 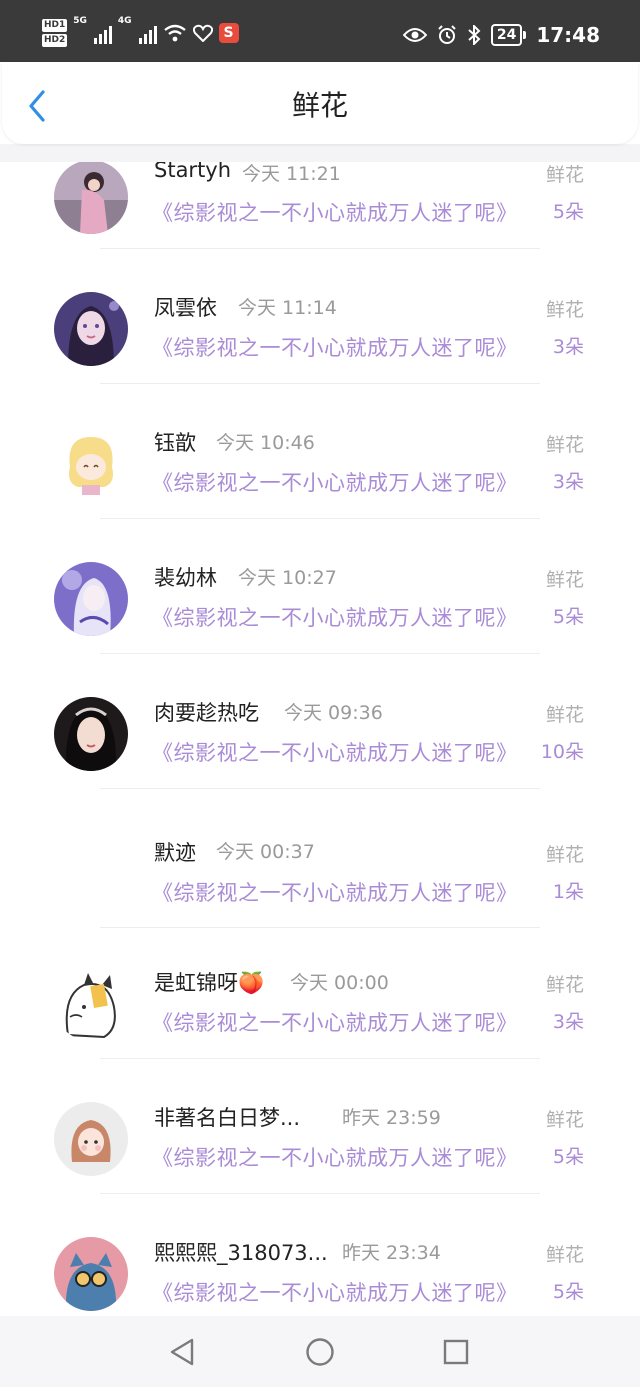 What do you see at coordinates (185, 308) in the screenshot?
I see `username: 凤雲依` at bounding box center [185, 308].